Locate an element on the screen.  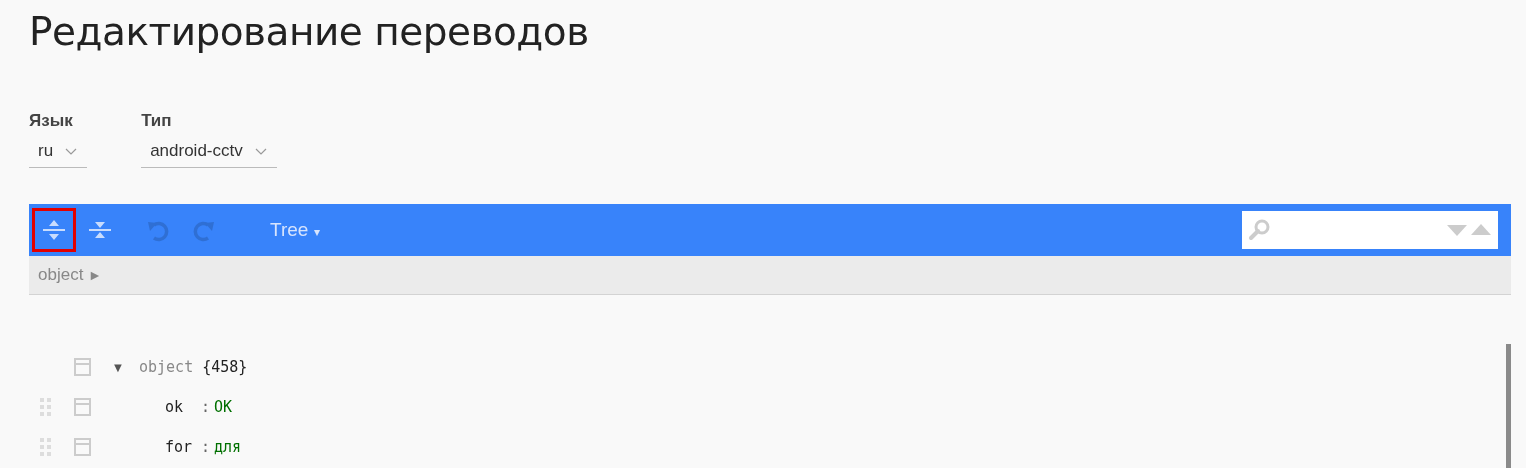
node-key: for is located at coordinates (183, 447).